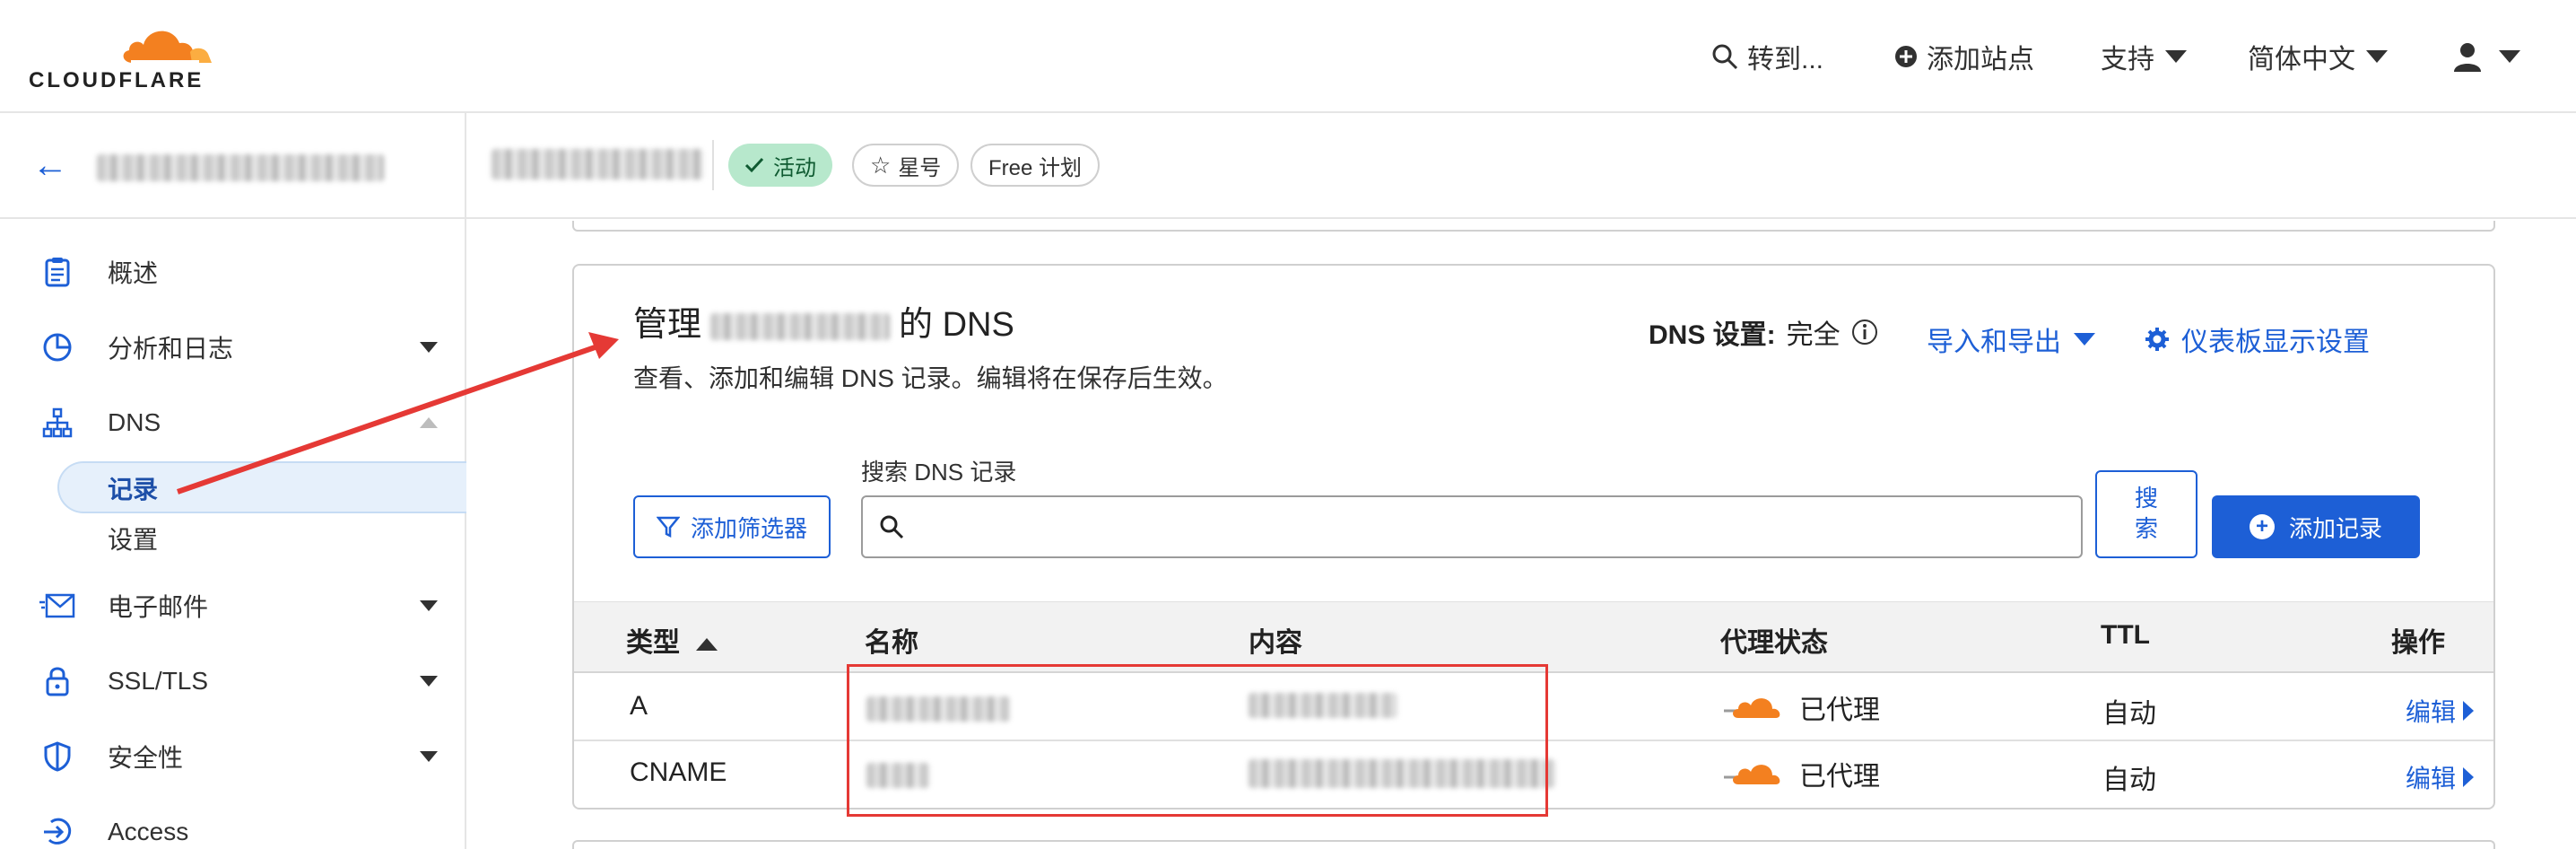  I want to click on support-label: 支持, so click(2127, 59).